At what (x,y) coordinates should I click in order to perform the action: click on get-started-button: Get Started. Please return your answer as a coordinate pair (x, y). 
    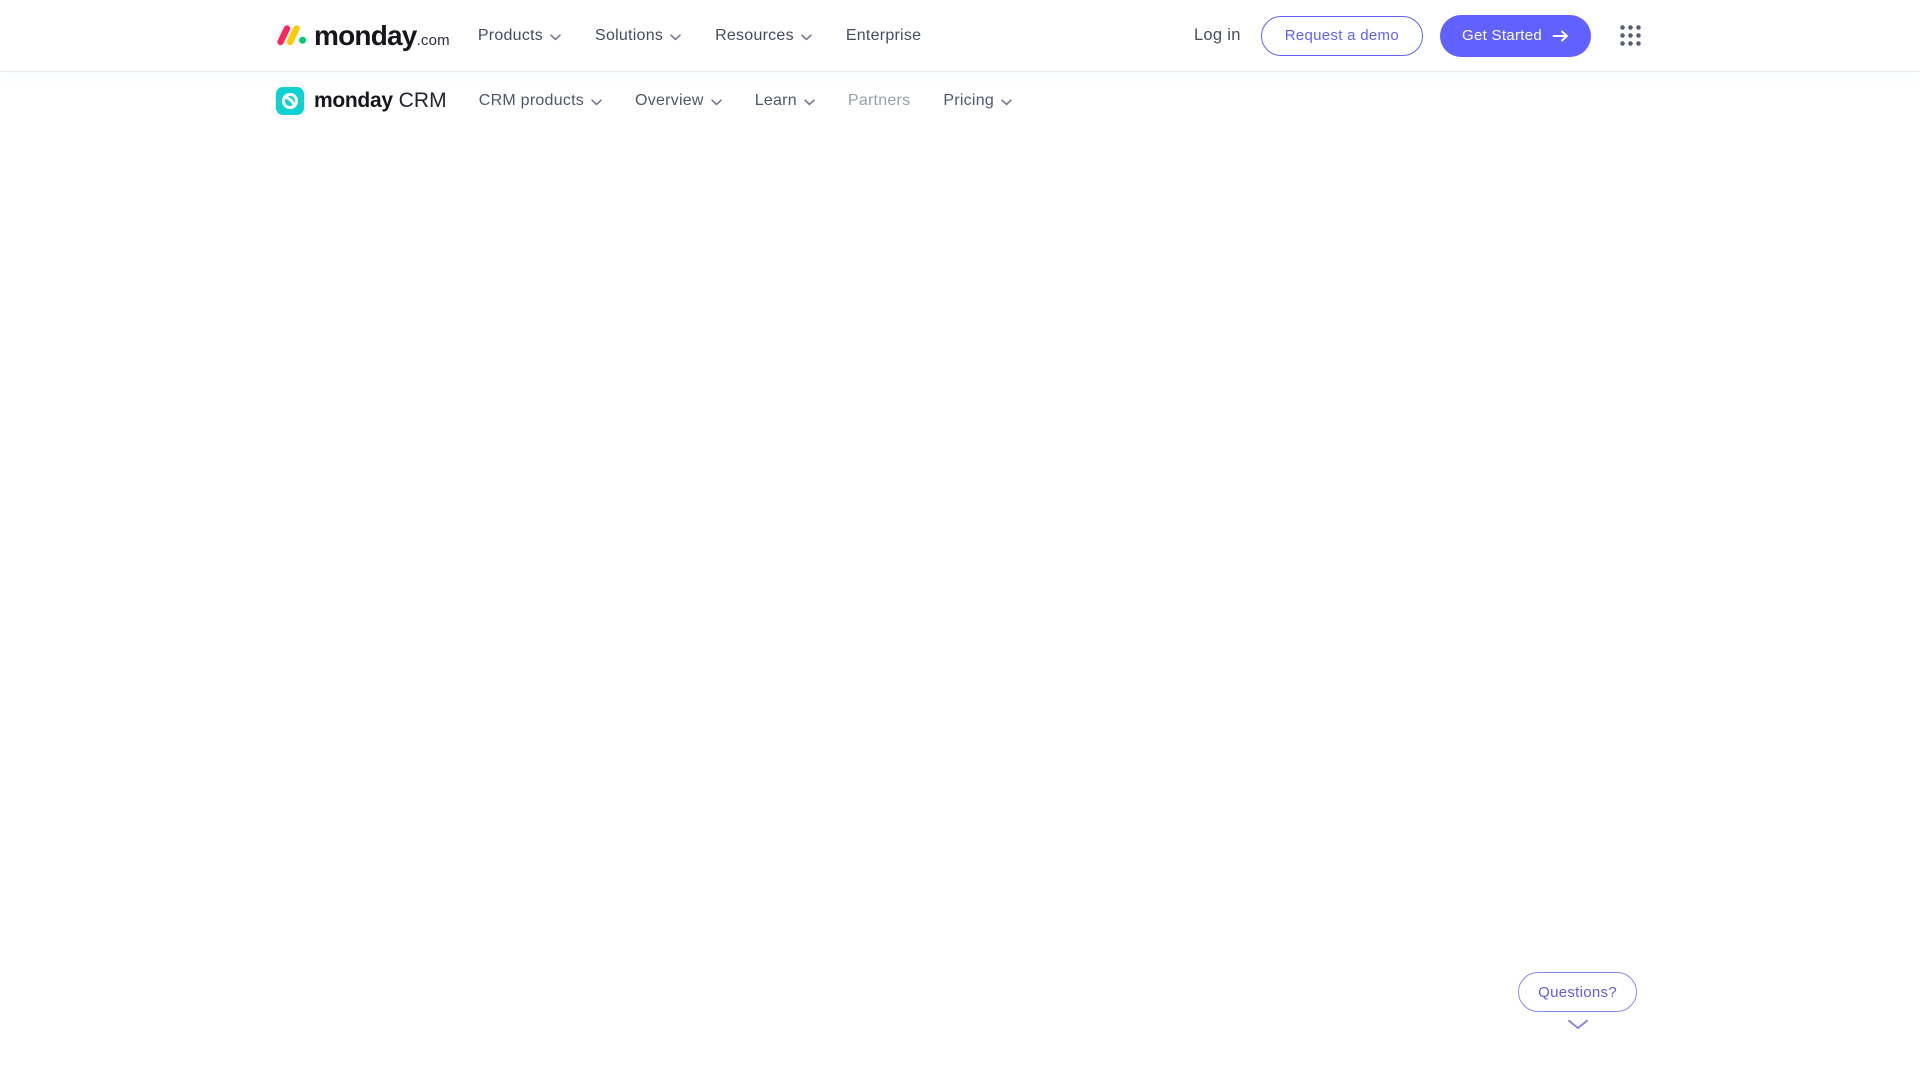
    Looking at the image, I should click on (1515, 35).